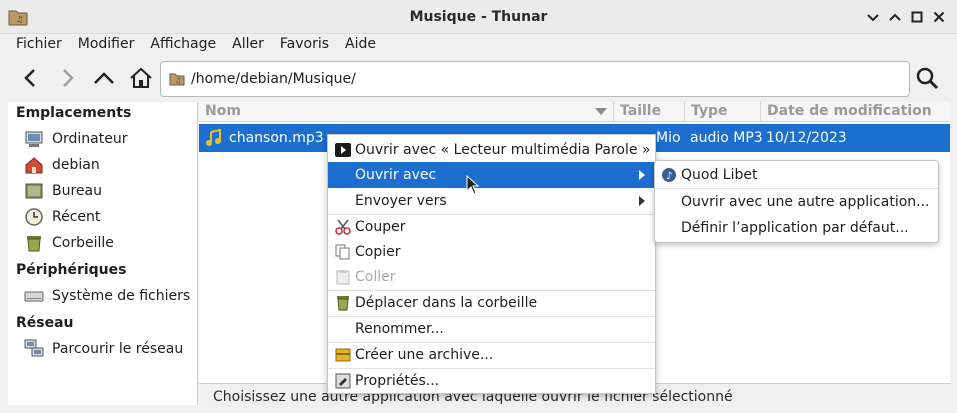 The image size is (957, 413). I want to click on sidebar-item-label: debian, so click(76, 165).